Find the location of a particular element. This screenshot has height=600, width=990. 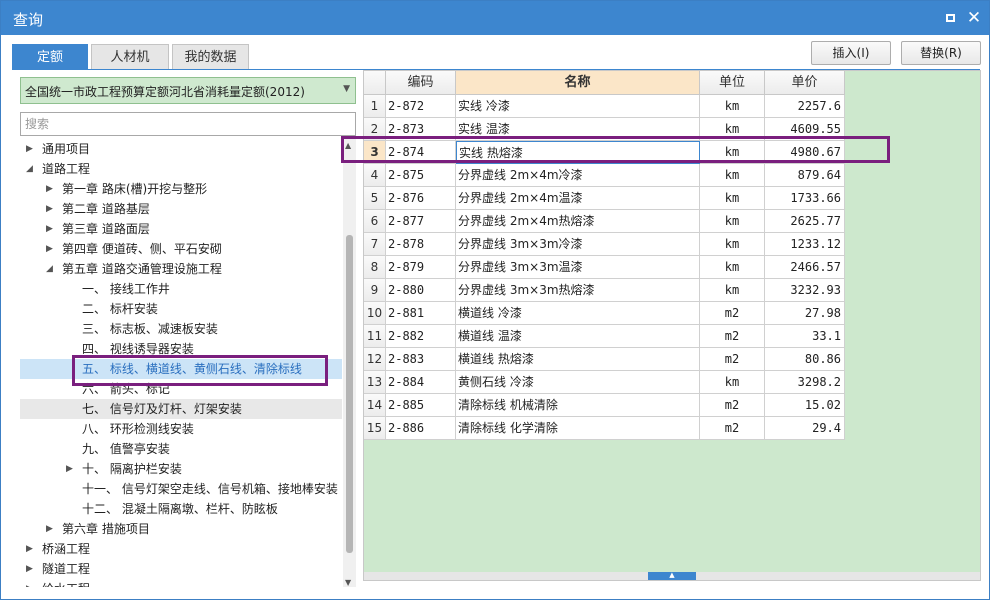

tree-node: 七、 信号灯及灯杆、灯架安装 is located at coordinates (181, 409).